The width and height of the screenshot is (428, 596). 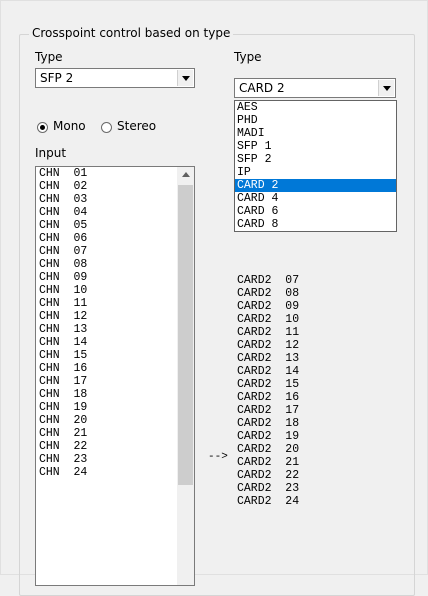 What do you see at coordinates (262, 88) in the screenshot?
I see `right-type-value: CARD 2` at bounding box center [262, 88].